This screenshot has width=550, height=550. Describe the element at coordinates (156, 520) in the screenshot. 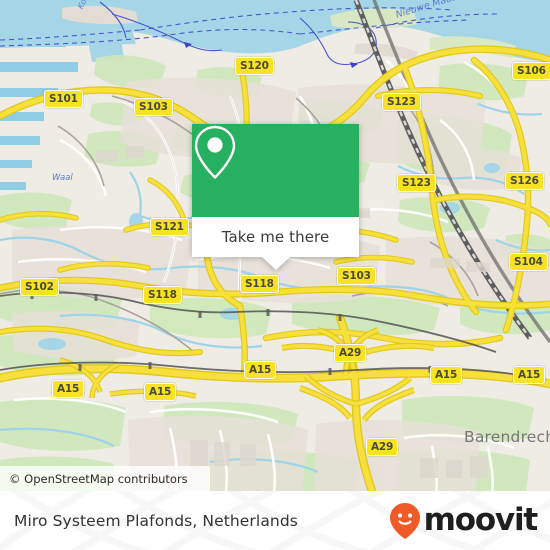

I see `page-title: Miro Systeem Plafonds, Netherlands` at that location.